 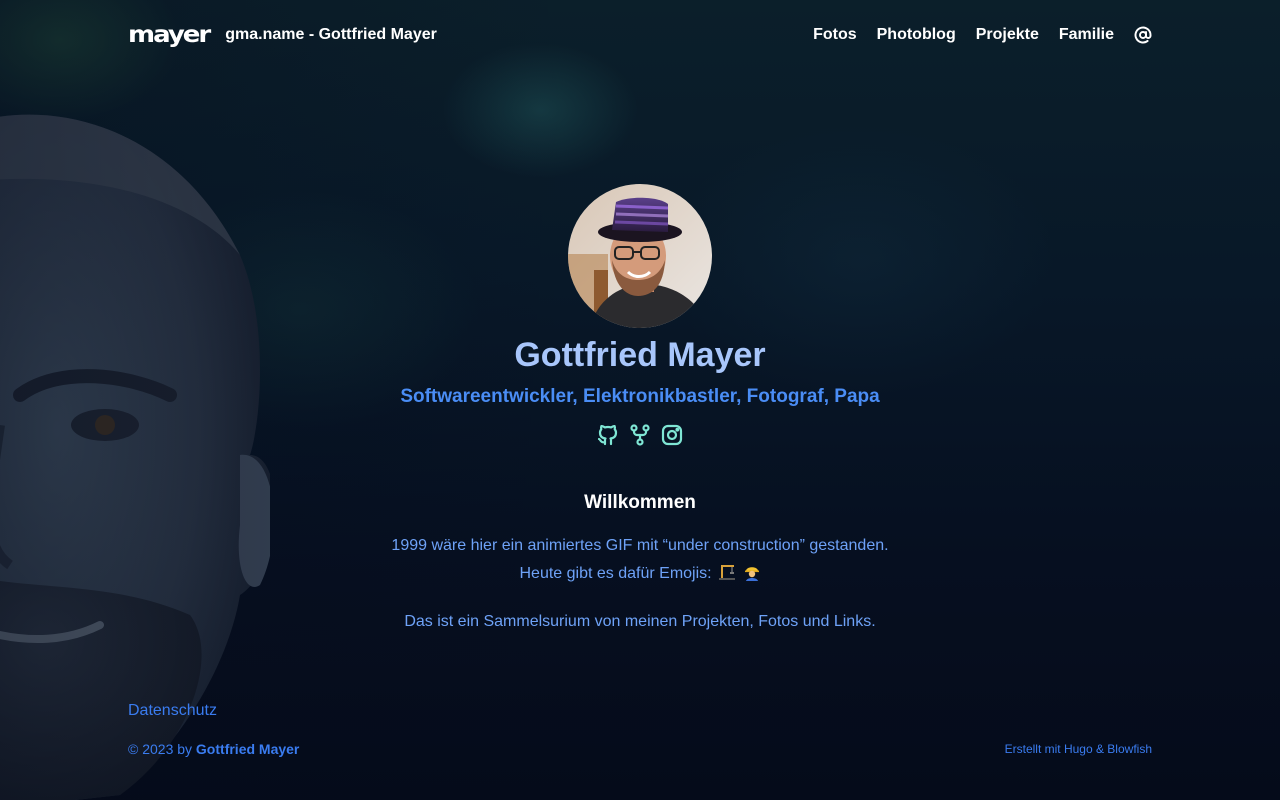 What do you see at coordinates (972, 35) in the screenshot?
I see `main-nav: Fotos Photoblog Projekte Familie` at bounding box center [972, 35].